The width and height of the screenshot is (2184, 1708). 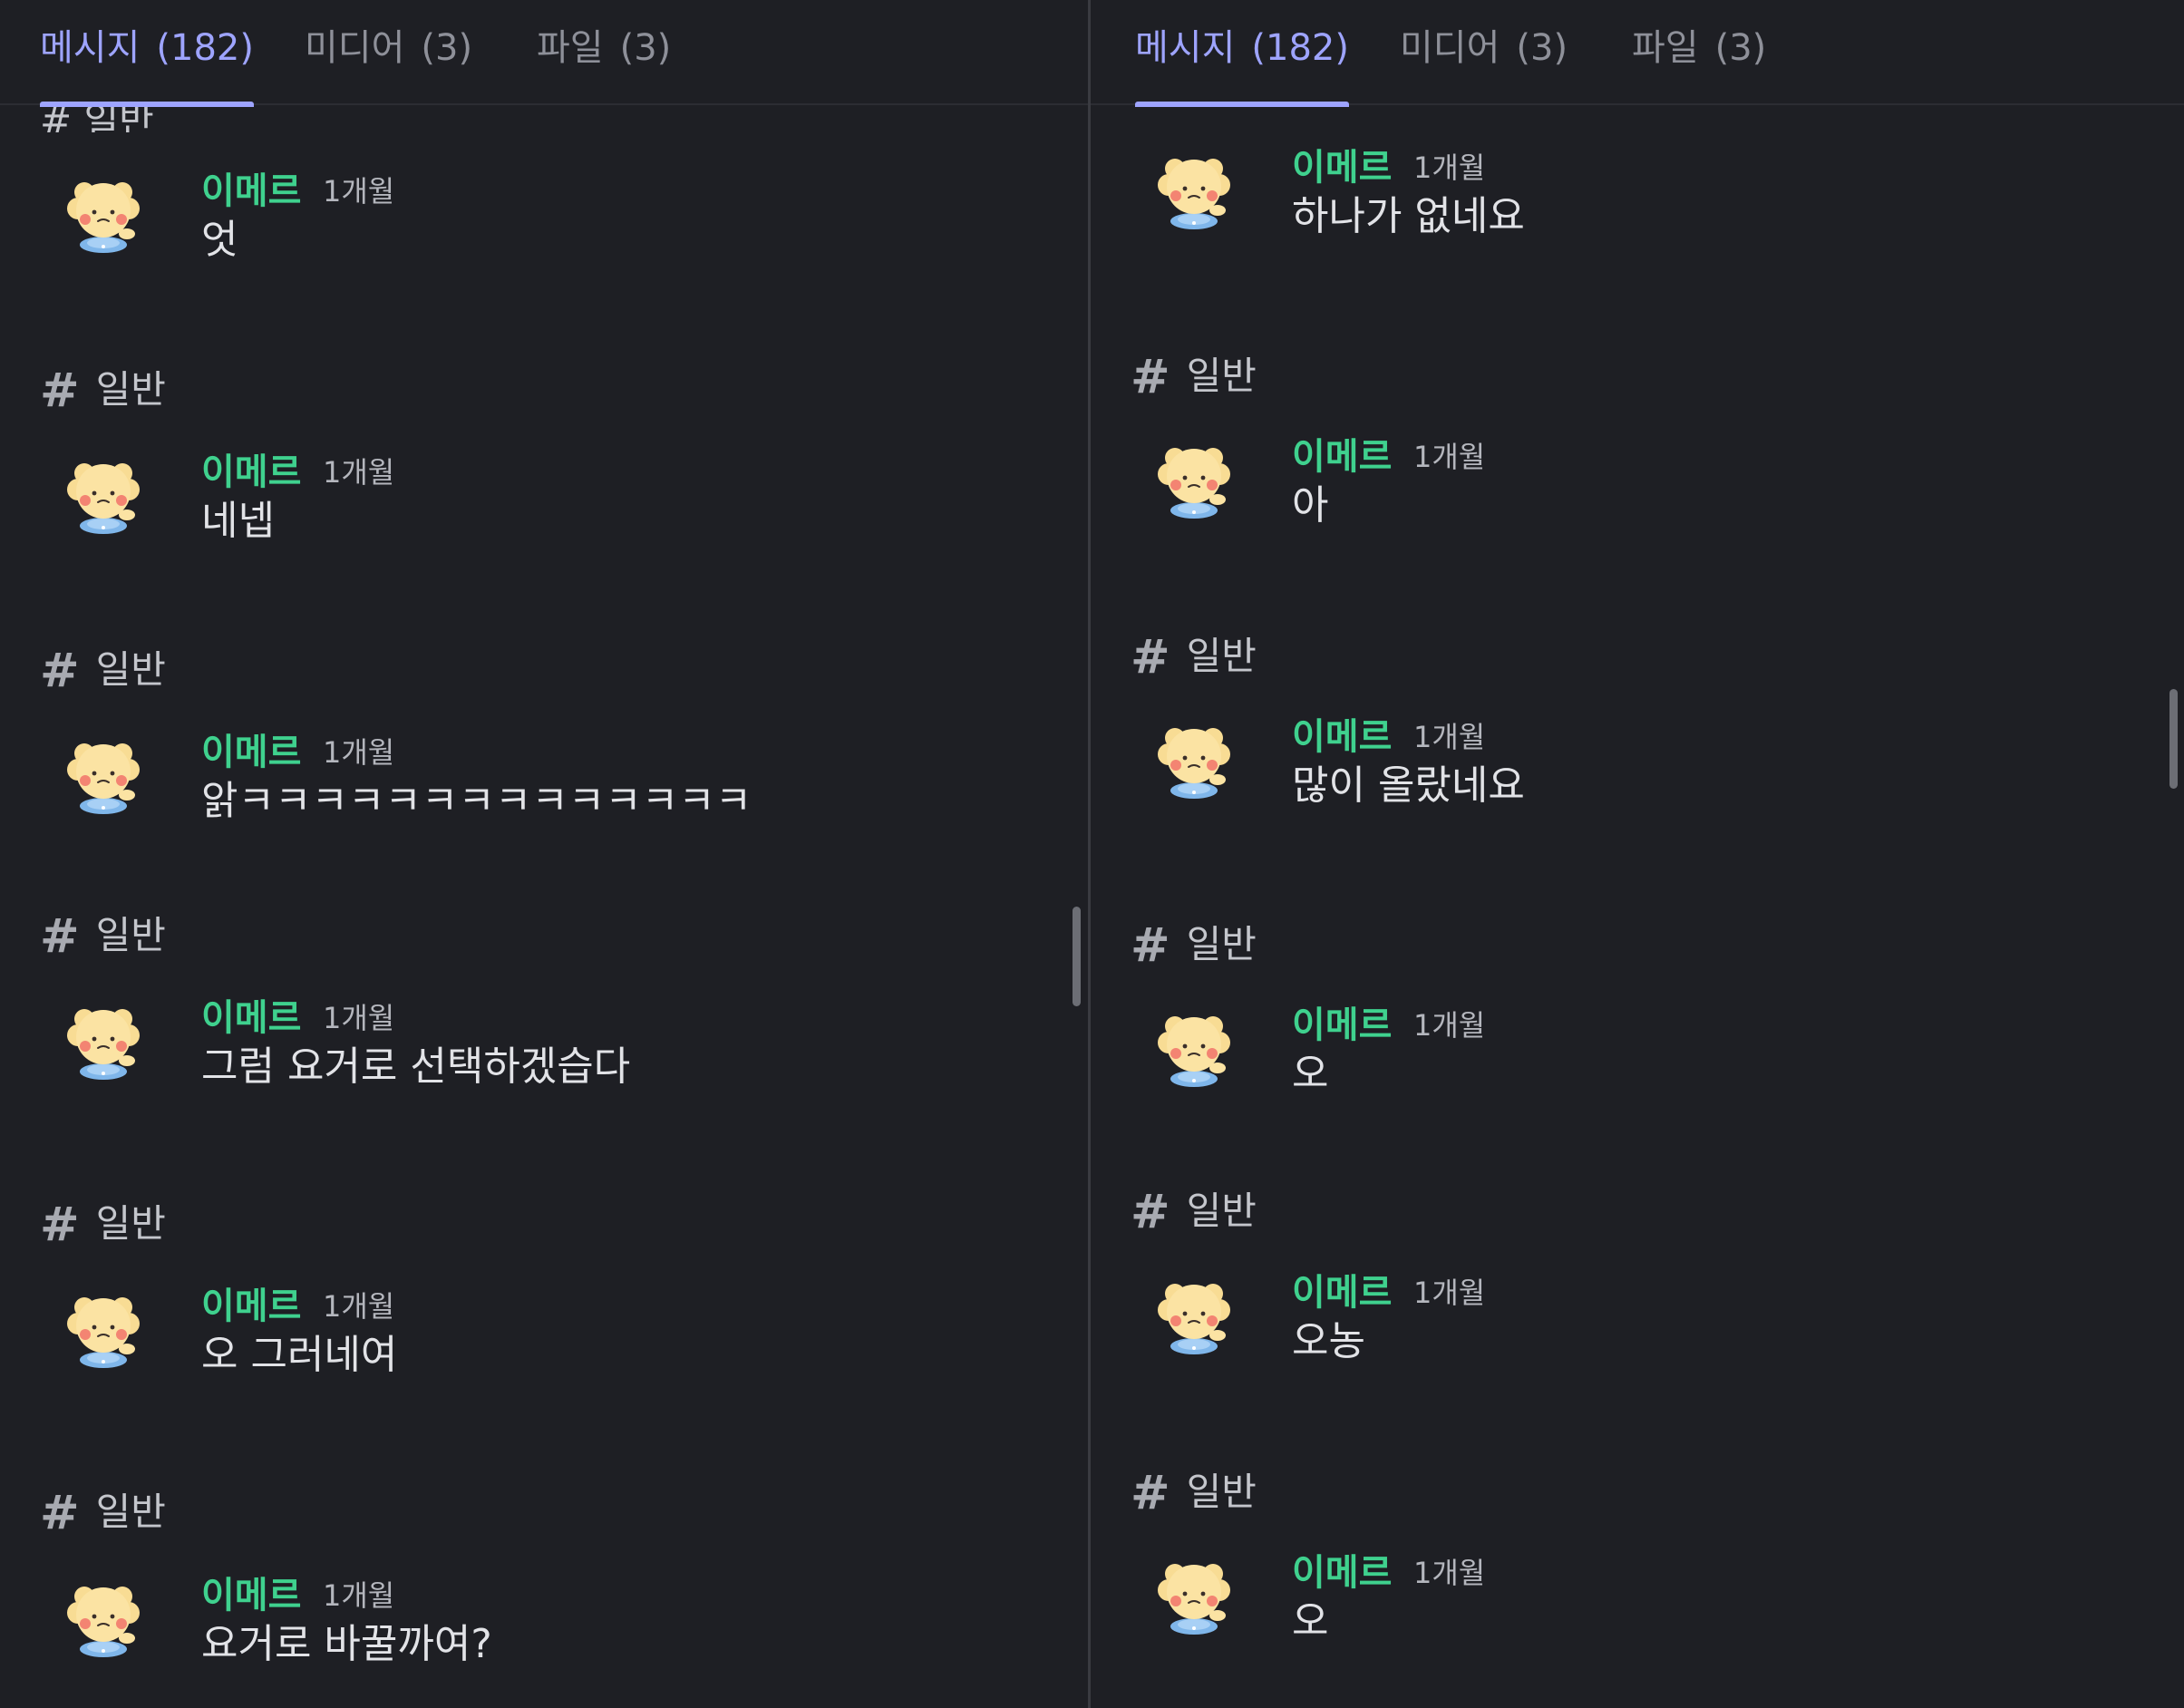 I want to click on message-item: 이메르 1개월 그럼 요거로 선택하겠습다, so click(x=544, y=1056).